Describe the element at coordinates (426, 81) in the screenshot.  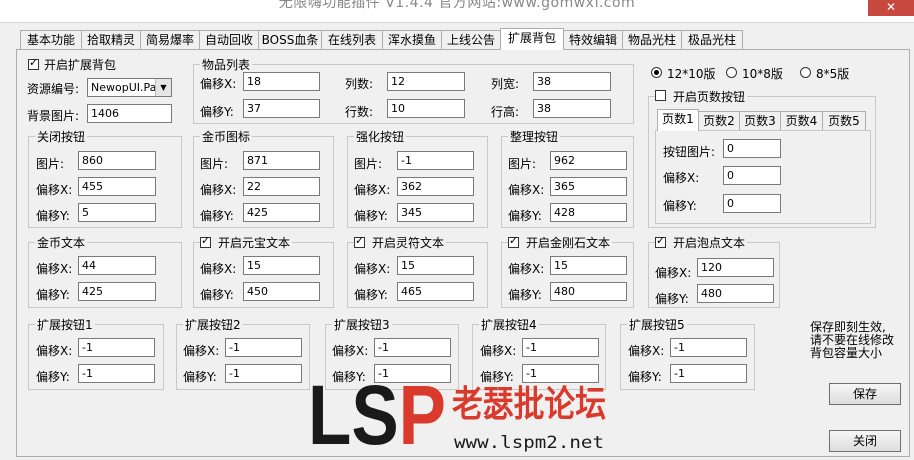
I see `items-cols-input` at that location.